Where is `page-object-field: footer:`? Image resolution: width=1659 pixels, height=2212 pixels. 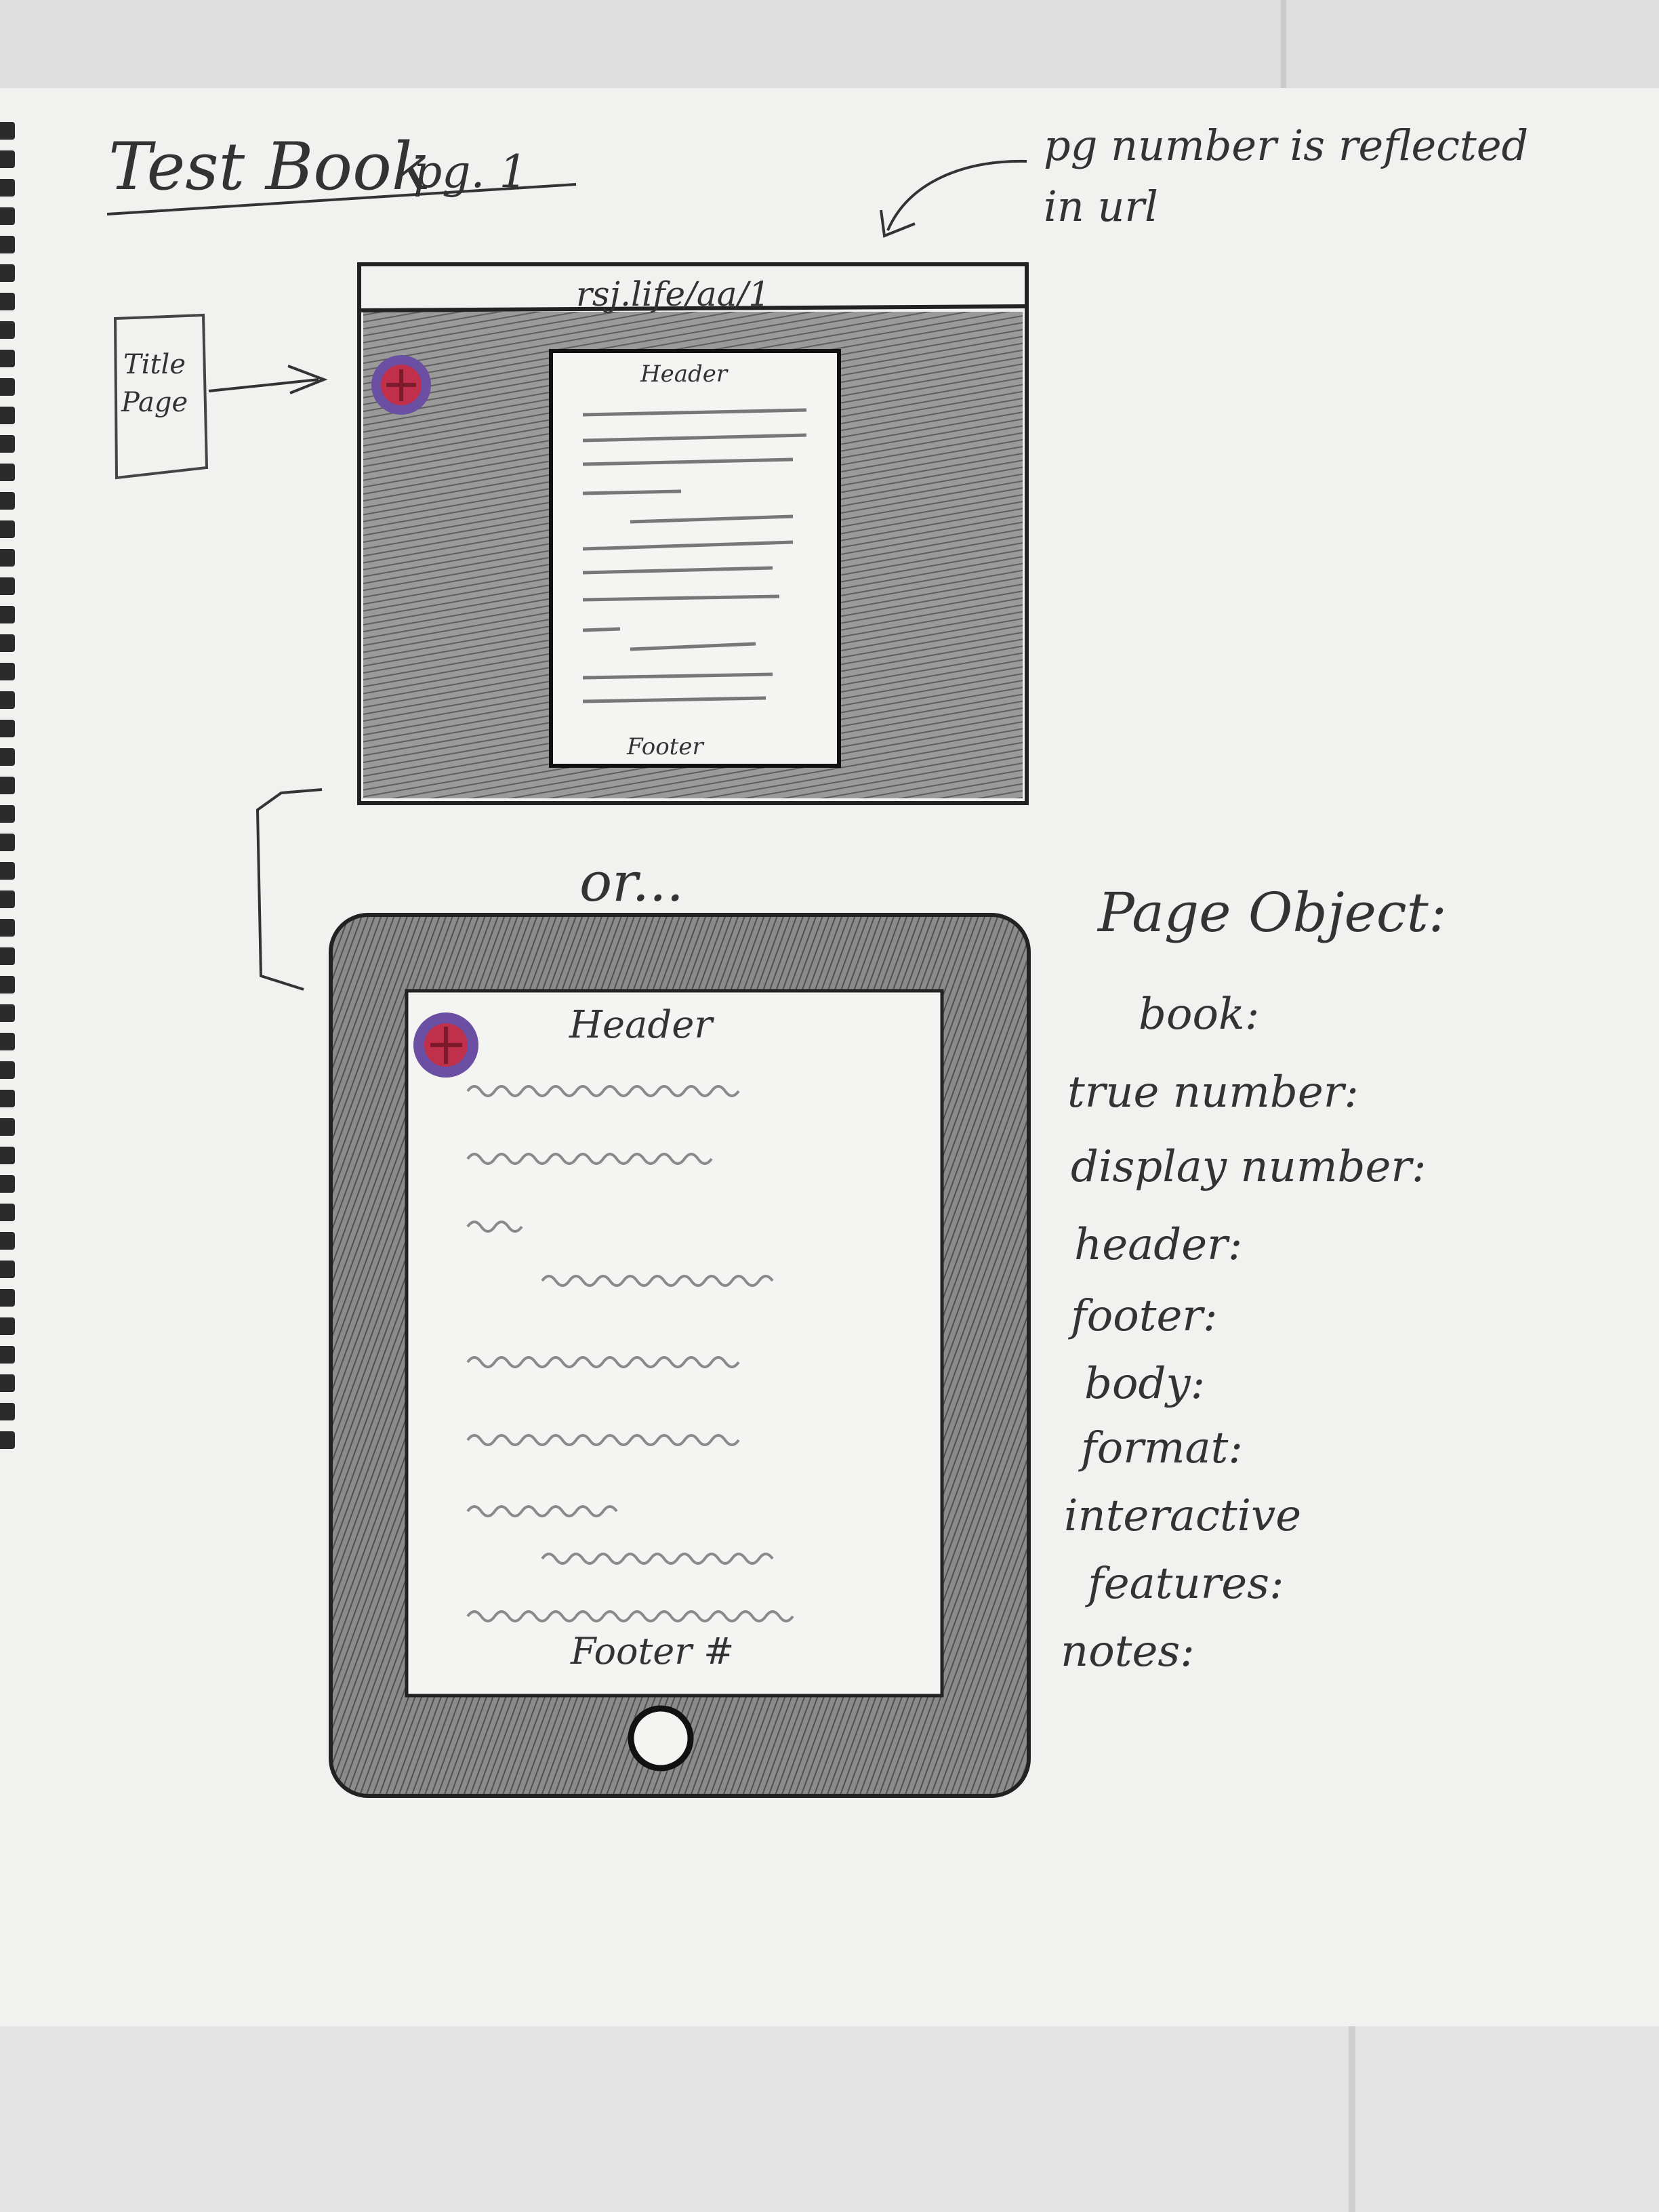 page-object-field: footer: is located at coordinates (1144, 1316).